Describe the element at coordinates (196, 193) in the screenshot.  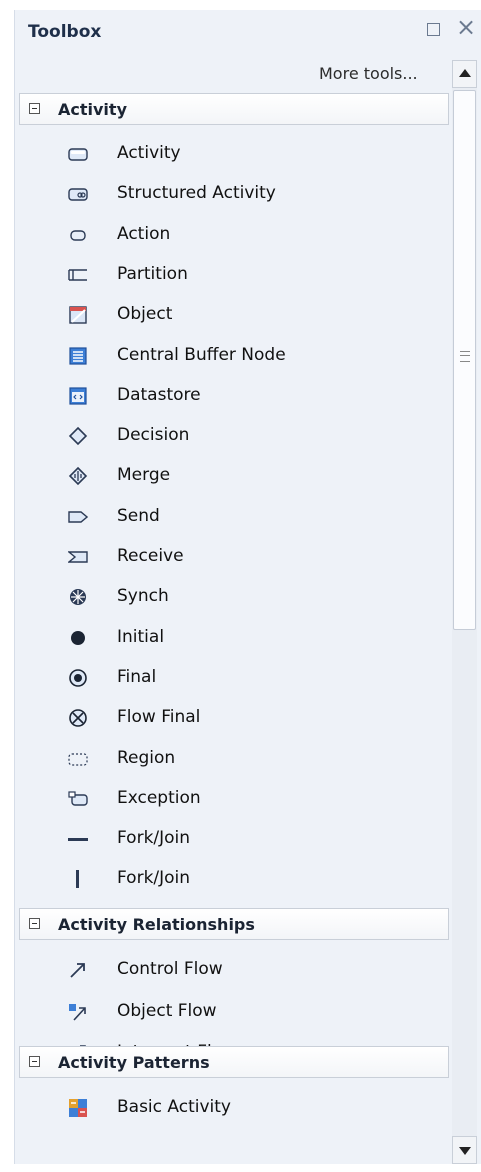
I see `item-label: Structured Activity` at that location.